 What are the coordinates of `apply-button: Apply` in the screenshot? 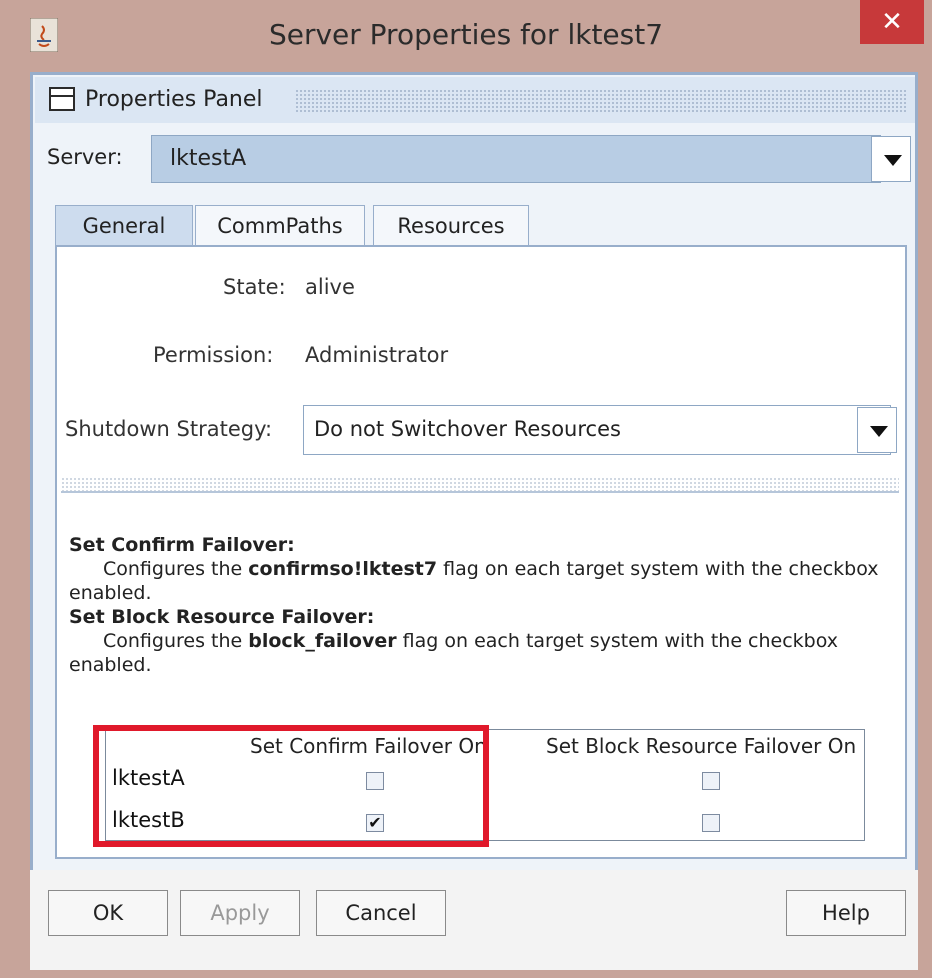 It's located at (240, 913).